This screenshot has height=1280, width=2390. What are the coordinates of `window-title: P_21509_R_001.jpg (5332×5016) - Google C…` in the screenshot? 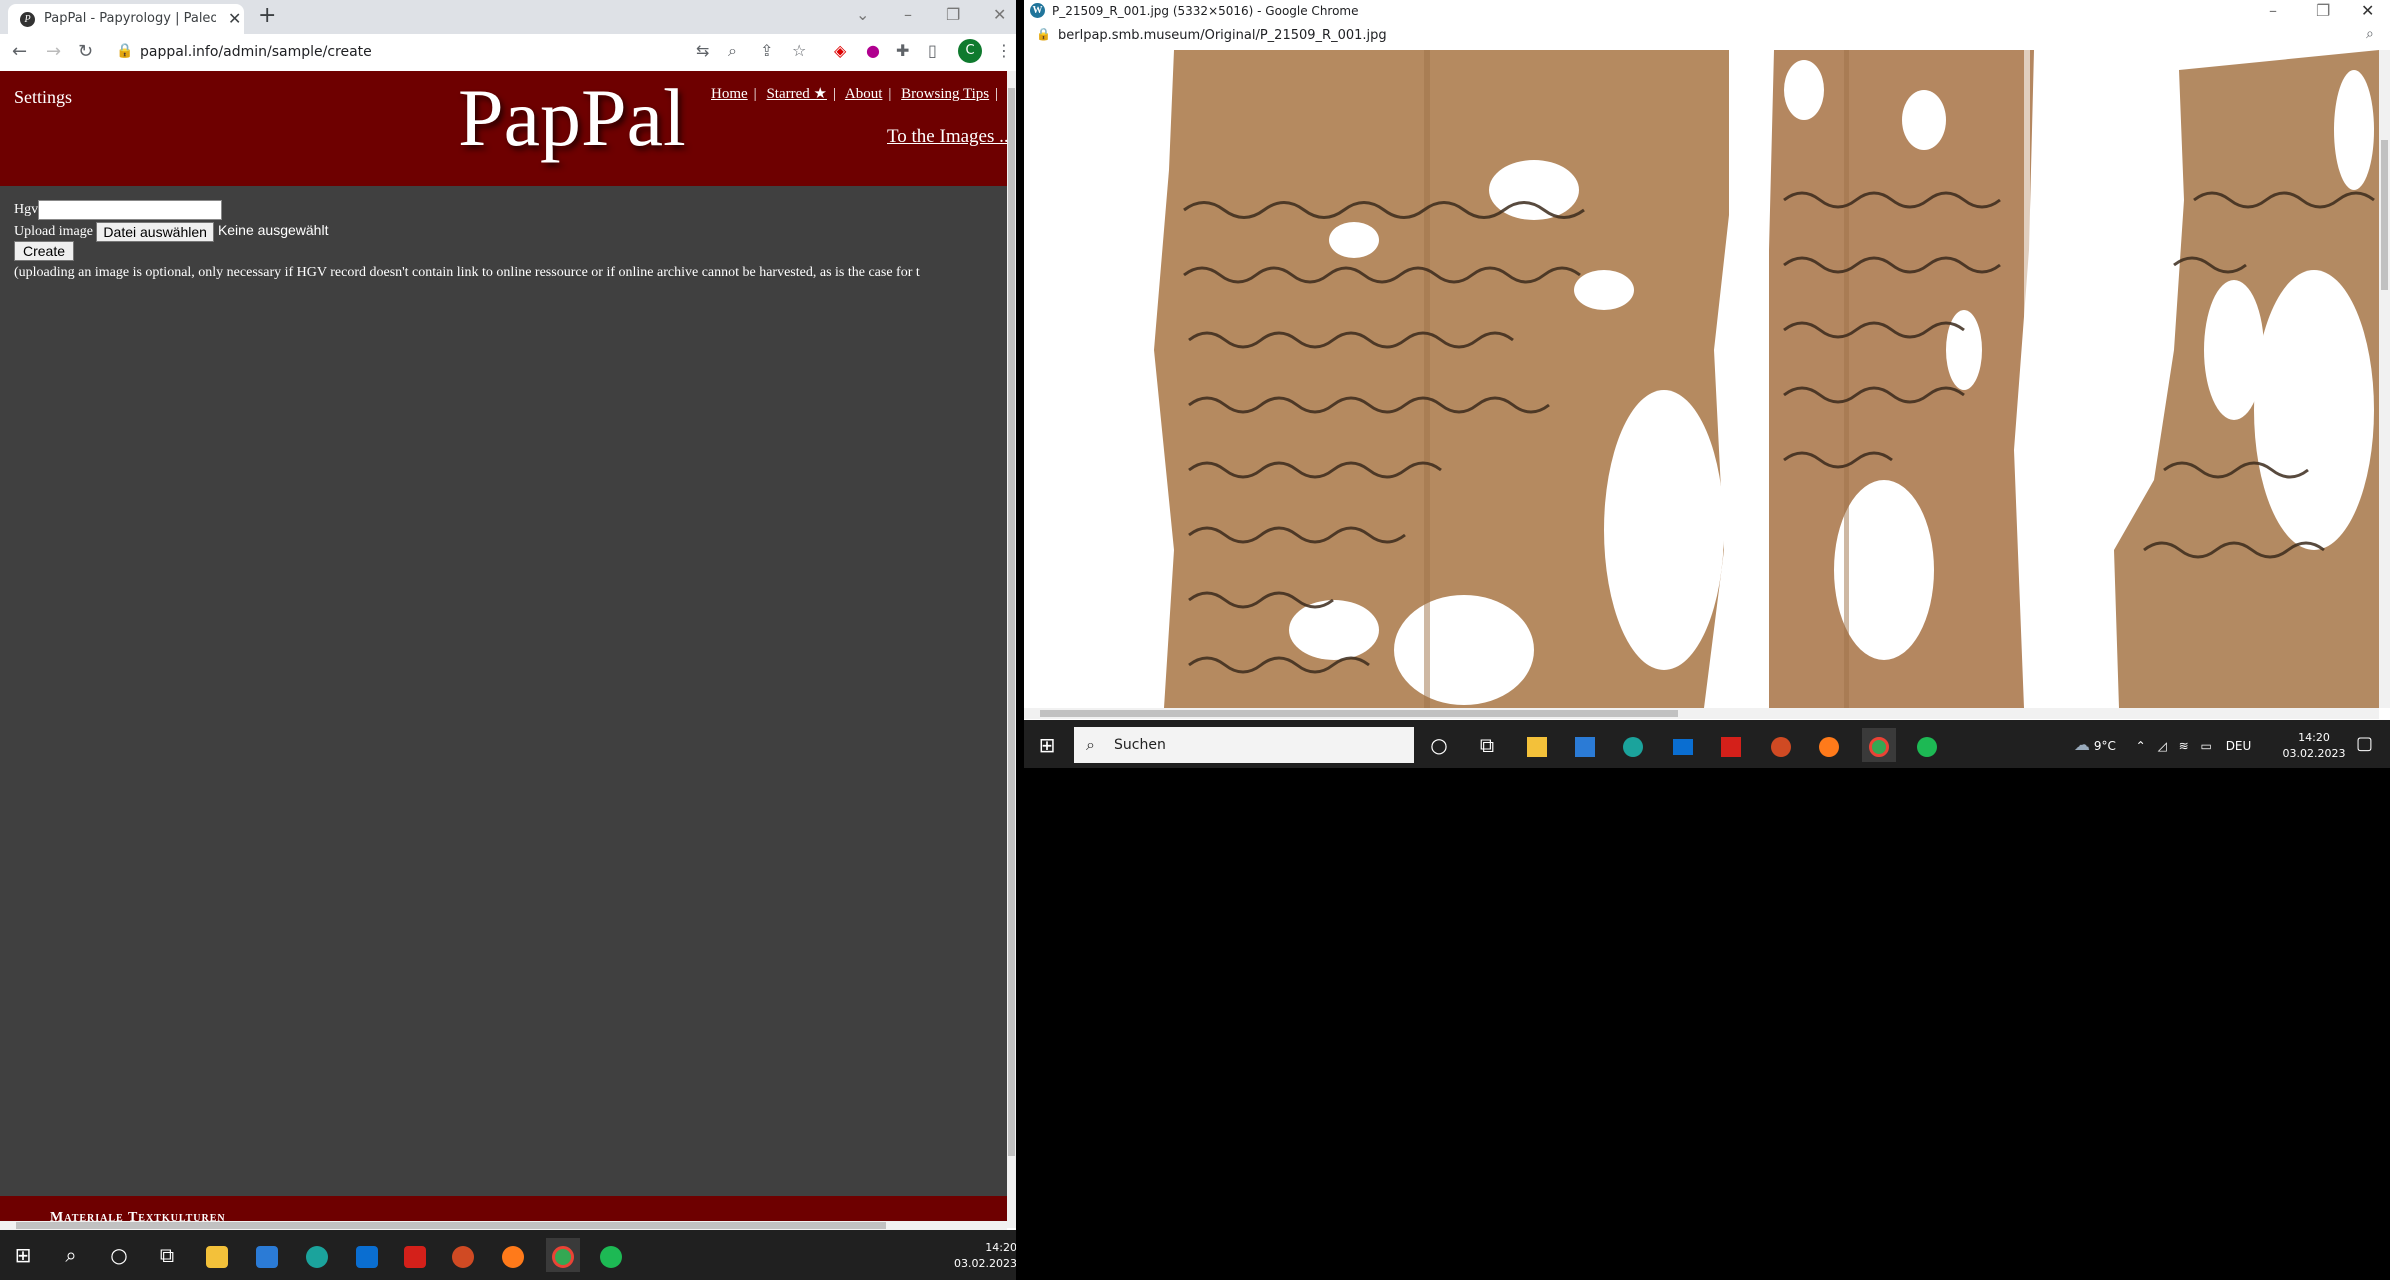 It's located at (1205, 11).